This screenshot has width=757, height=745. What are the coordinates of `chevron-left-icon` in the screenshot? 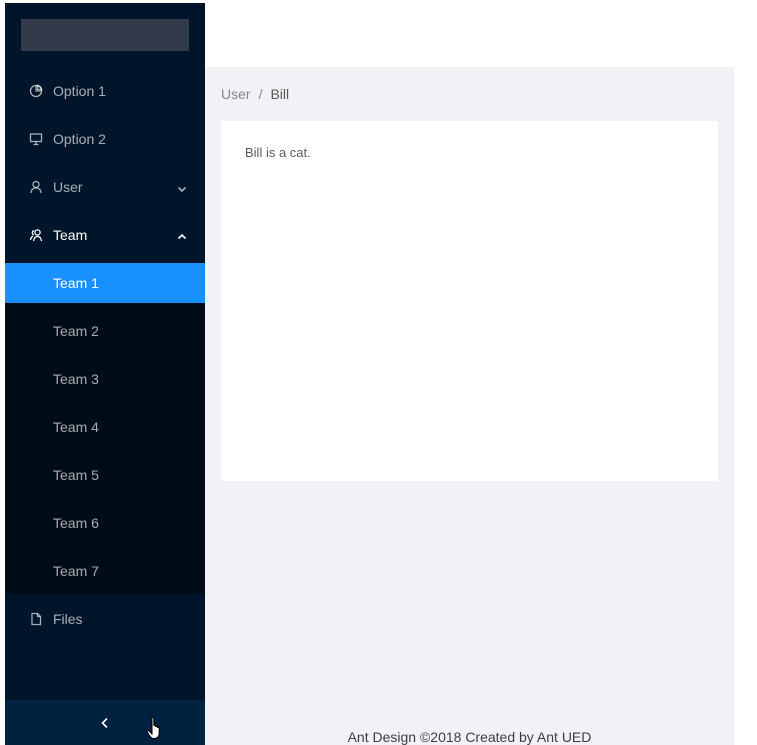 It's located at (105, 723).